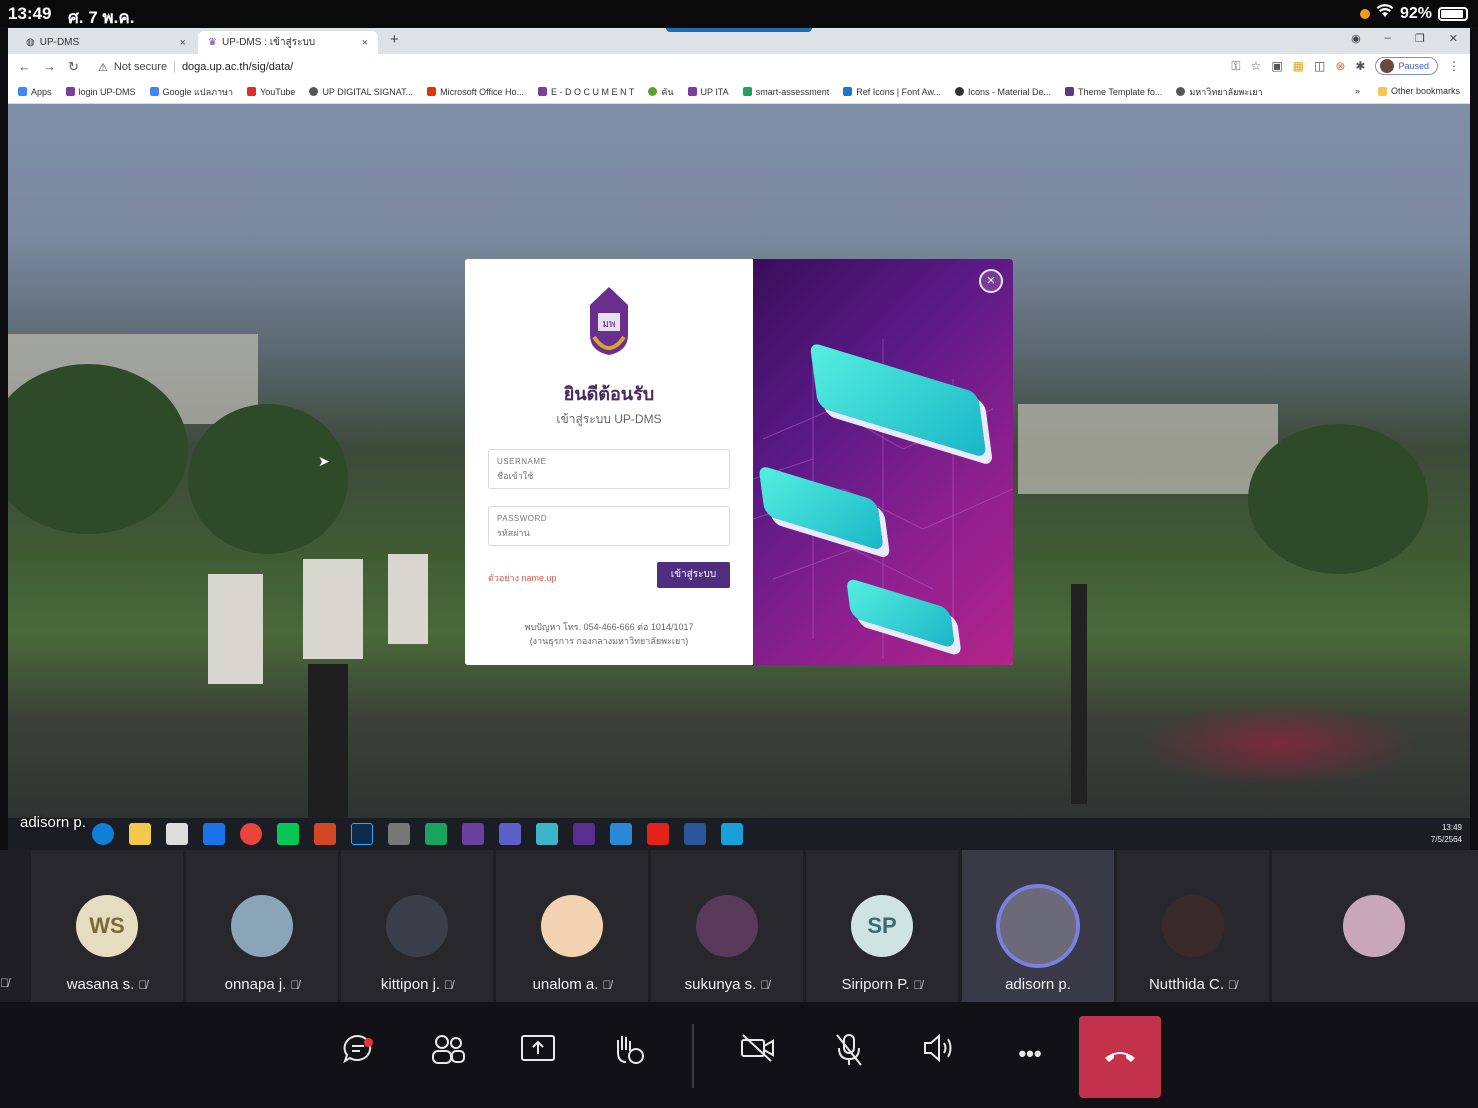 This screenshot has width=1478, height=1108. Describe the element at coordinates (1418, 91) in the screenshot. I see `other-bookmarks: Other bookmarks` at that location.